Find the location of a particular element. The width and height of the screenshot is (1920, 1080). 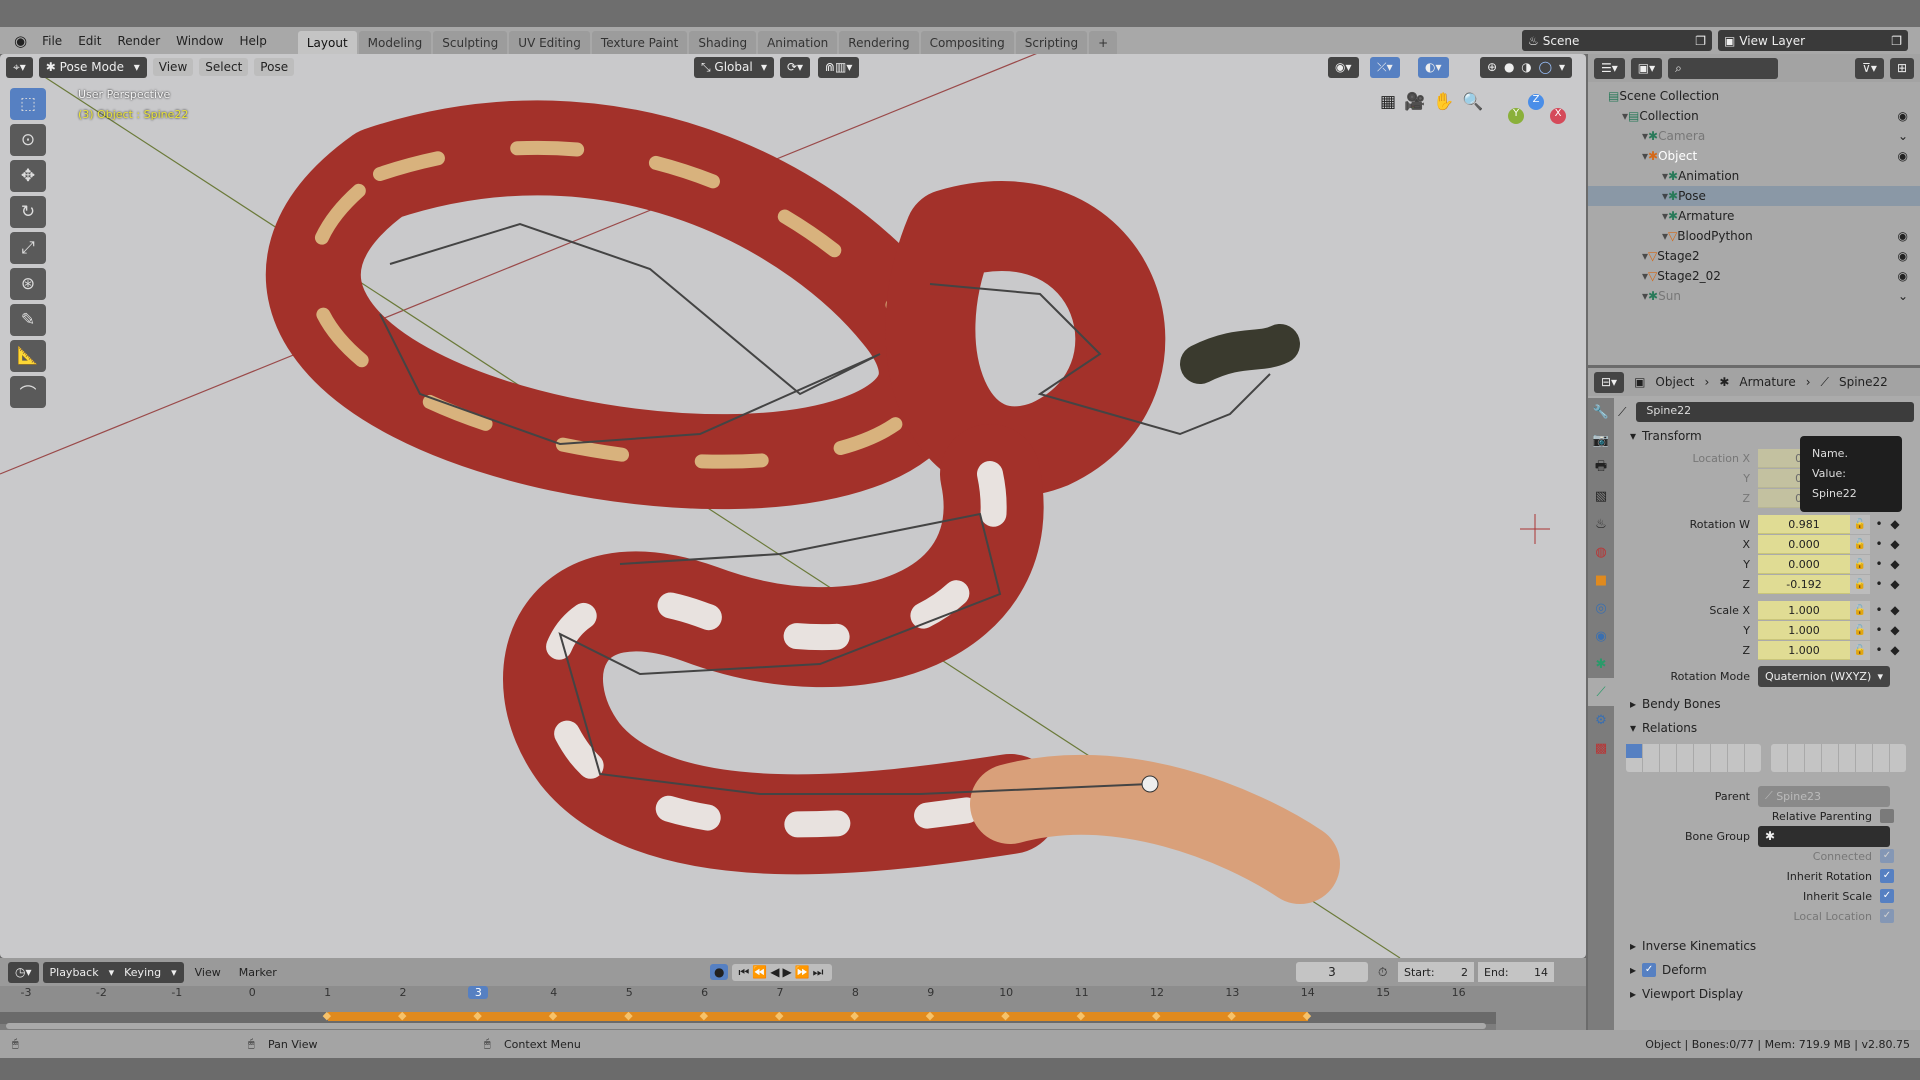

new-view-layer-icon: ❐ is located at coordinates (1896, 41).